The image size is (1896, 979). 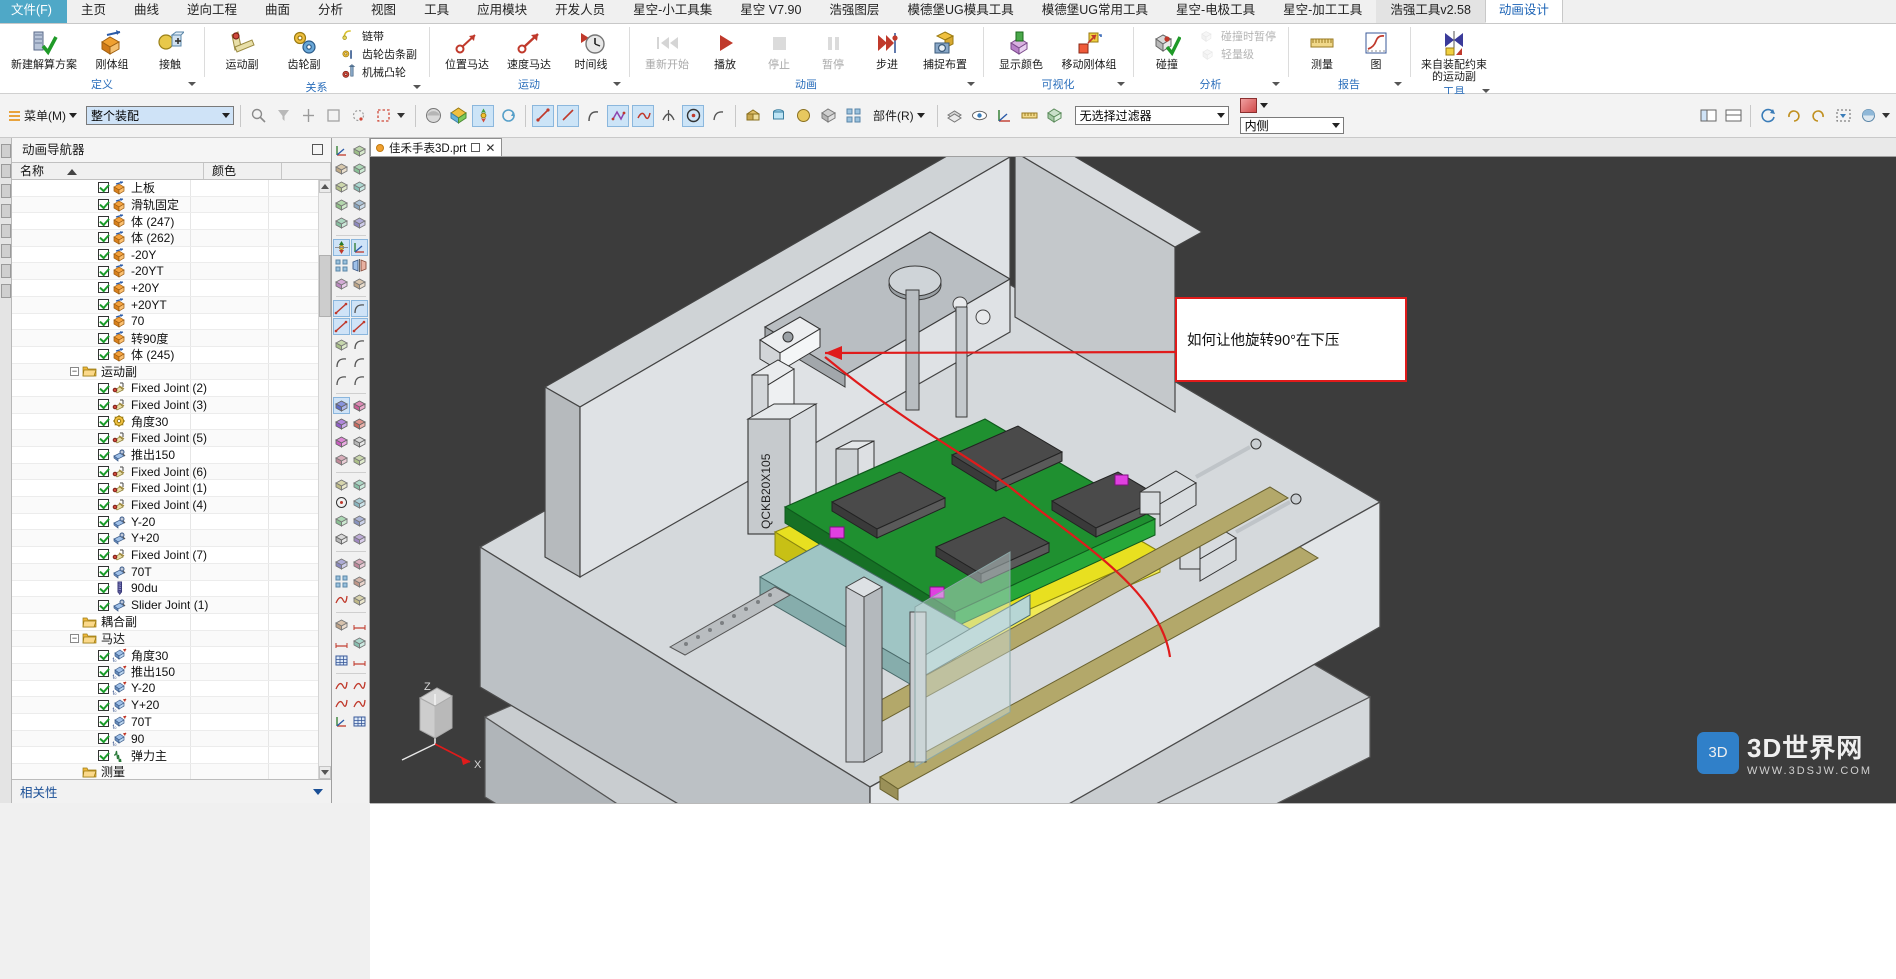 What do you see at coordinates (165, 355) in the screenshot?
I see `table-row: 体 (245)` at bounding box center [165, 355].